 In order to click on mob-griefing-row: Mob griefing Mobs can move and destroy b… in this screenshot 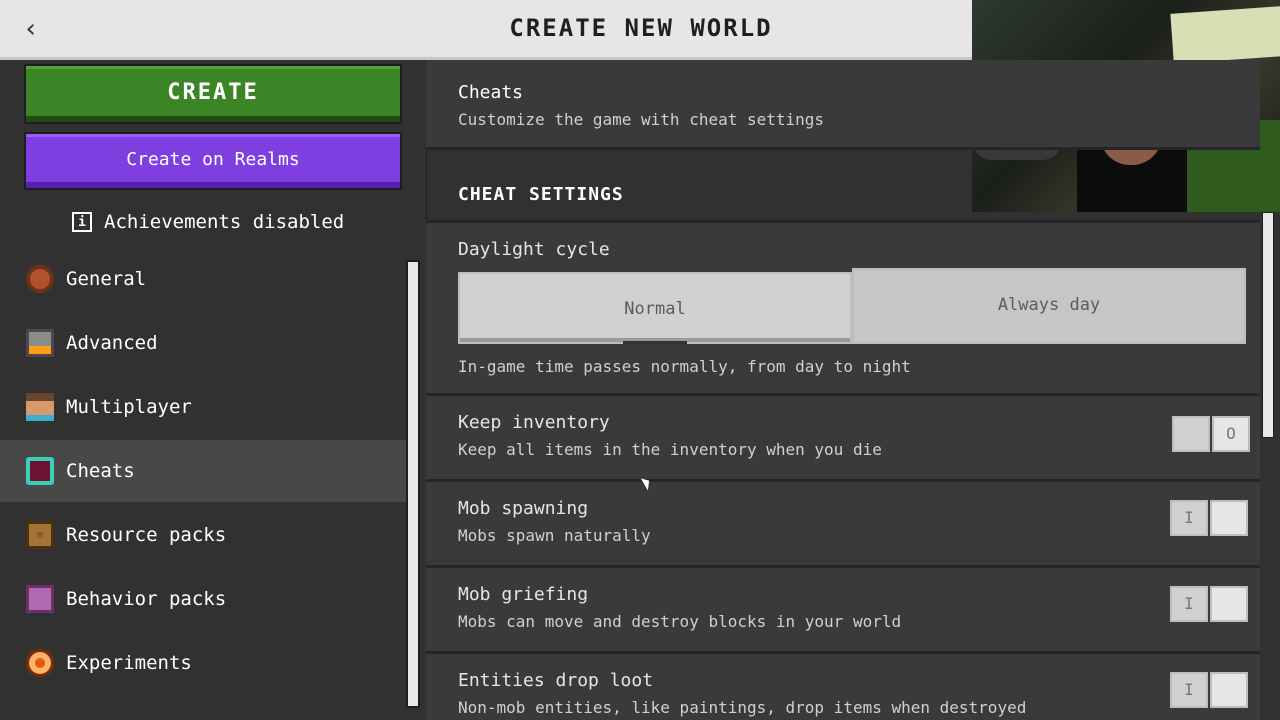, I will do `click(843, 611)`.